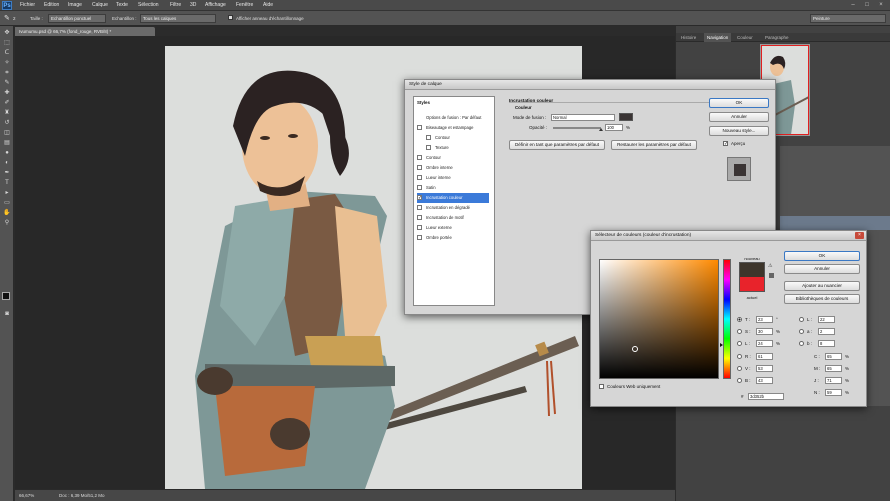  What do you see at coordinates (826, 331) in the screenshot?
I see `lab-input: 2` at bounding box center [826, 331].